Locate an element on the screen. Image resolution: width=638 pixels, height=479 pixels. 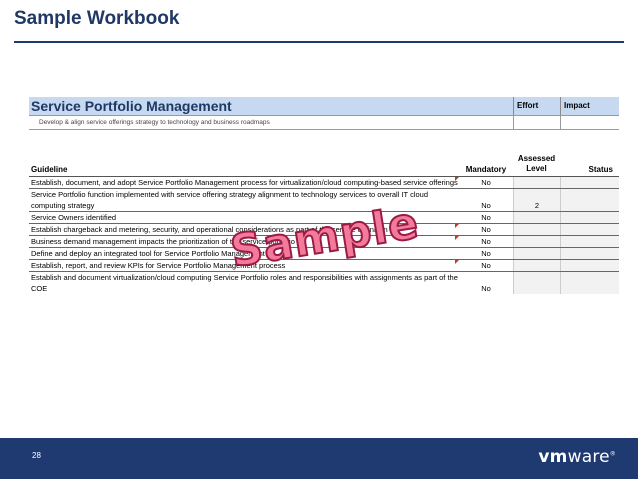
title-divider is located at coordinates (319, 42).